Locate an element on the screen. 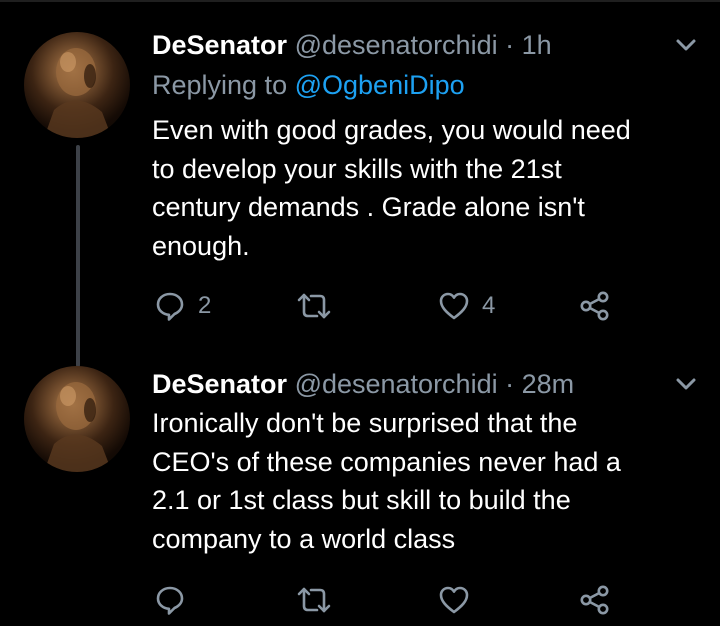  replying-to-mention: @OgbeniDipo is located at coordinates (380, 85).